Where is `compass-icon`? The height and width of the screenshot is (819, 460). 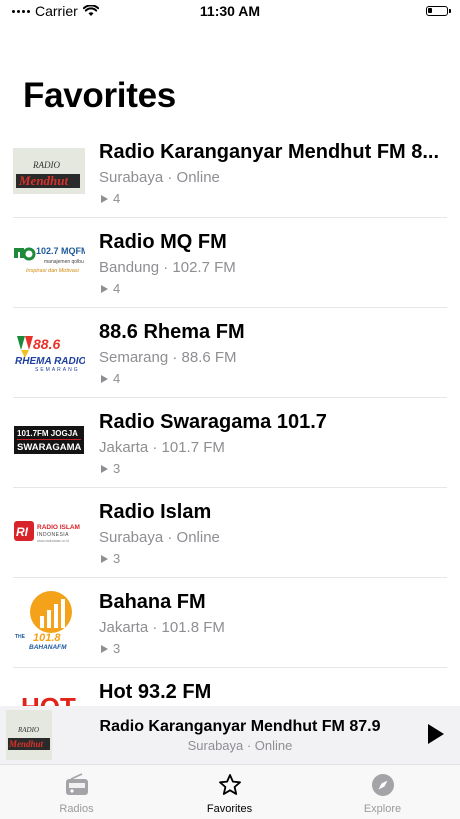
compass-icon is located at coordinates (382, 785).